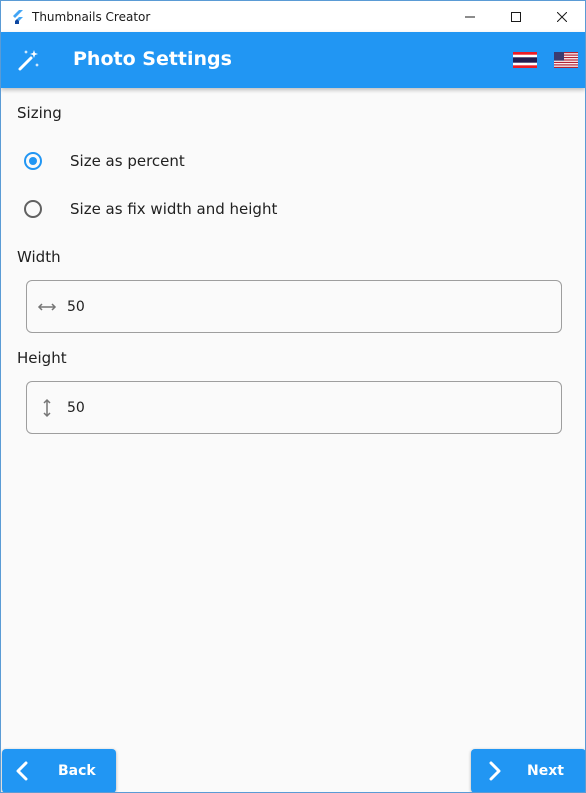  I want to click on vertical-arrows-icon, so click(47, 408).